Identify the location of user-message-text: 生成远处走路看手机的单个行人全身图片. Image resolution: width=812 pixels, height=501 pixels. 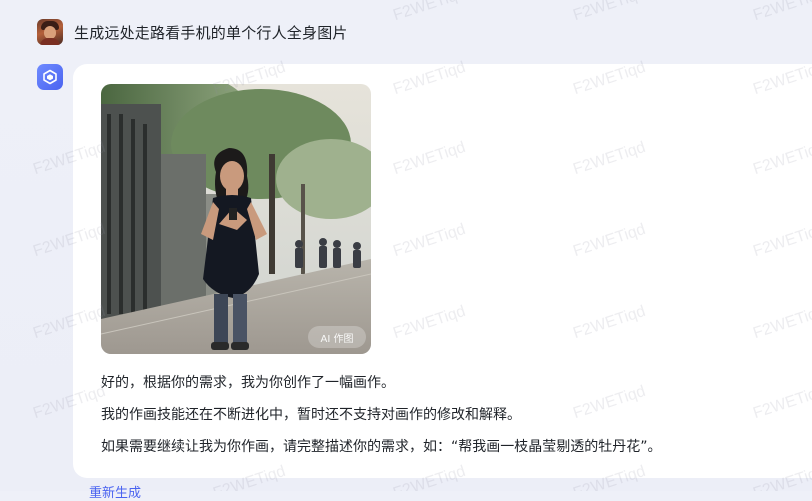
(211, 32).